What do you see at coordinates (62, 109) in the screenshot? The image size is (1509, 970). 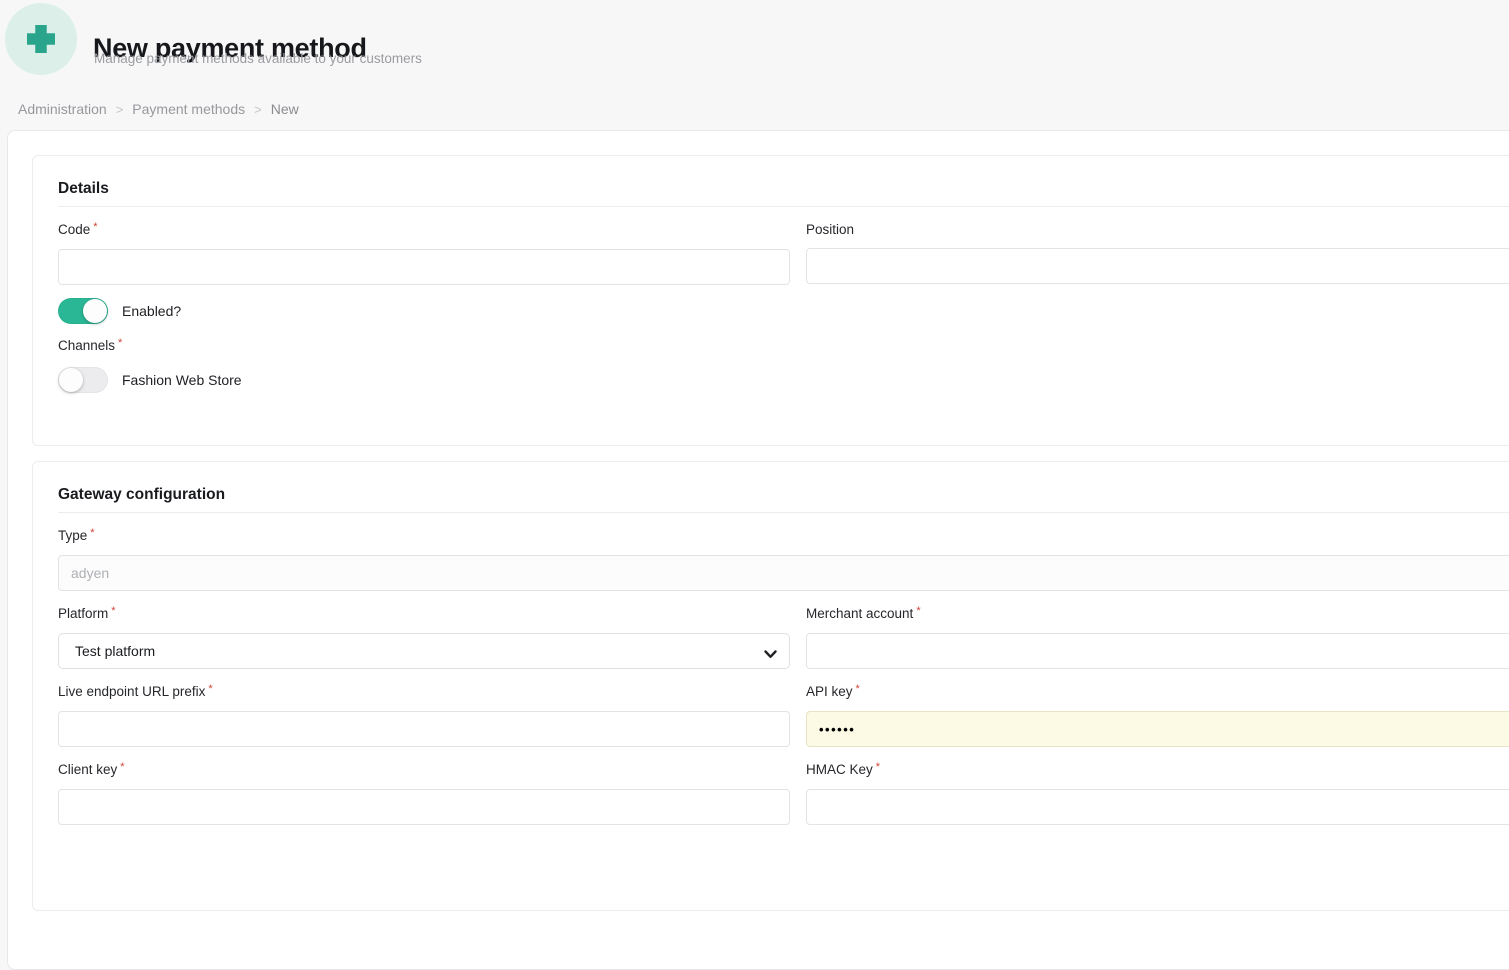 I see `breadcrumb-administration: Administration` at bounding box center [62, 109].